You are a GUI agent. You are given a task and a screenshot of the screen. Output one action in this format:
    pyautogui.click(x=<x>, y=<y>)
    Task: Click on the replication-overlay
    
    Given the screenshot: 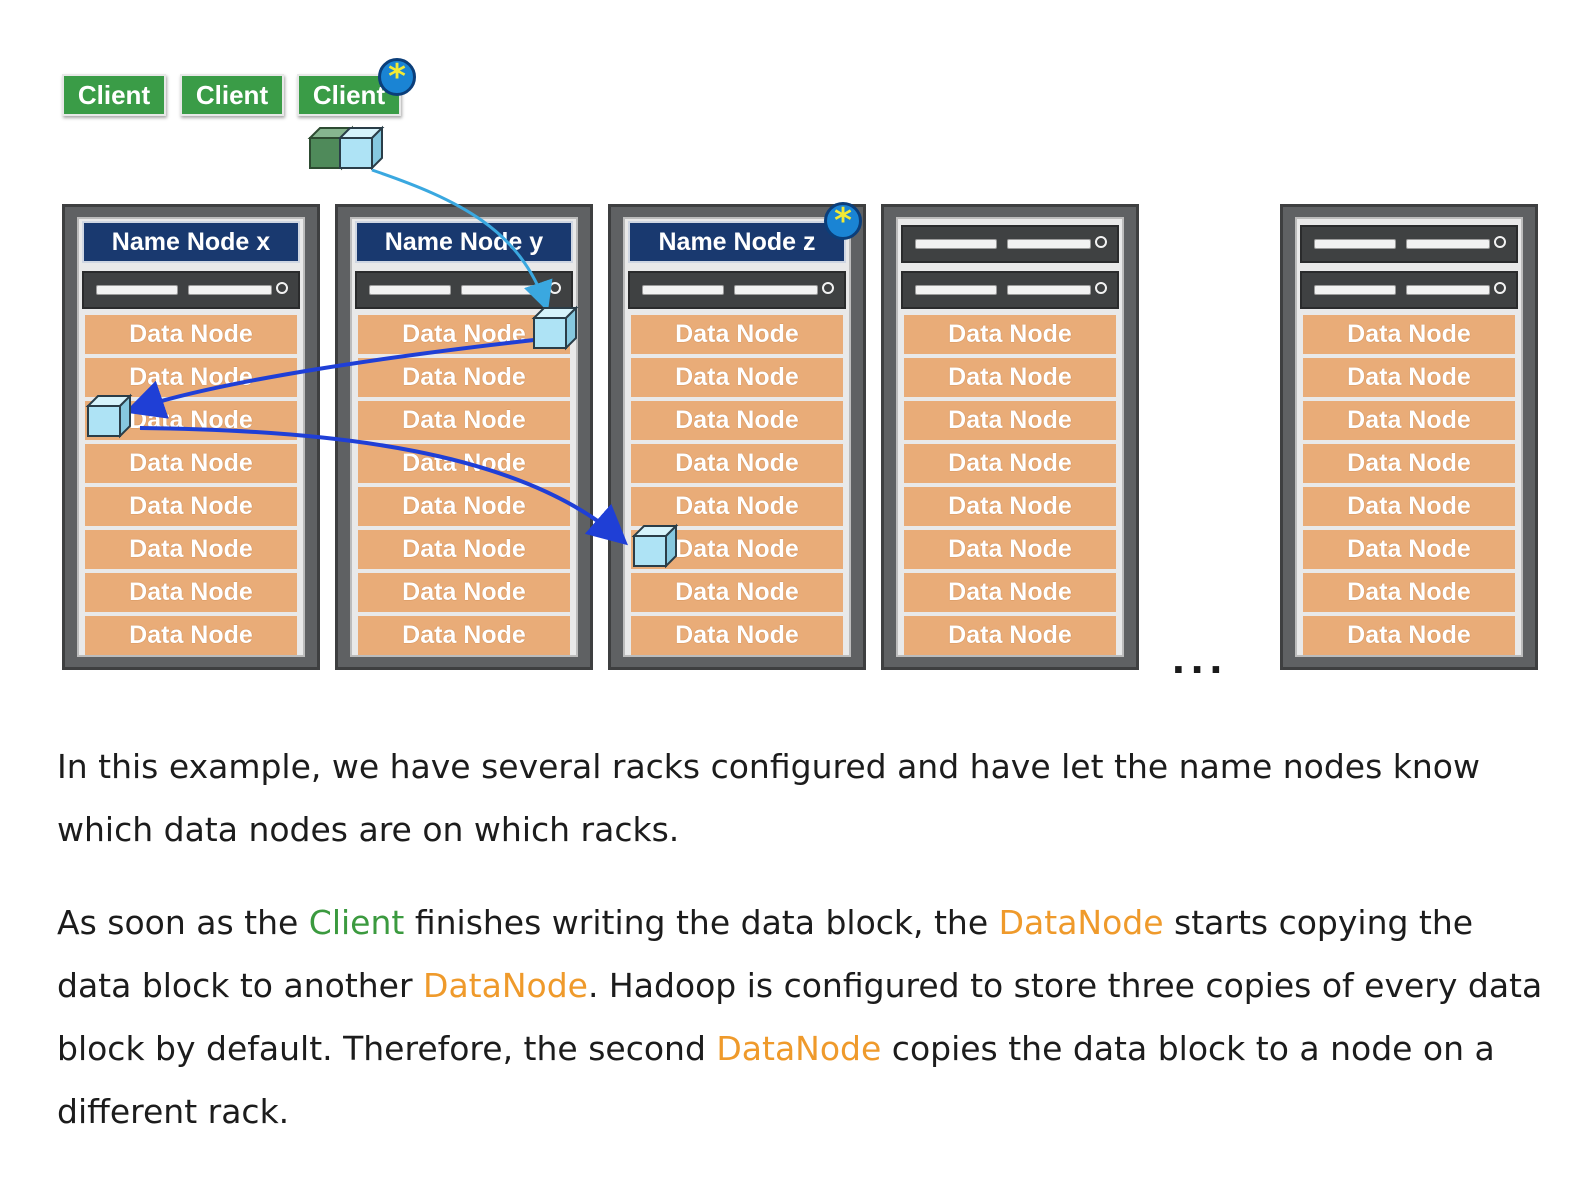 What is the action you would take?
    pyautogui.click(x=382, y=347)
    